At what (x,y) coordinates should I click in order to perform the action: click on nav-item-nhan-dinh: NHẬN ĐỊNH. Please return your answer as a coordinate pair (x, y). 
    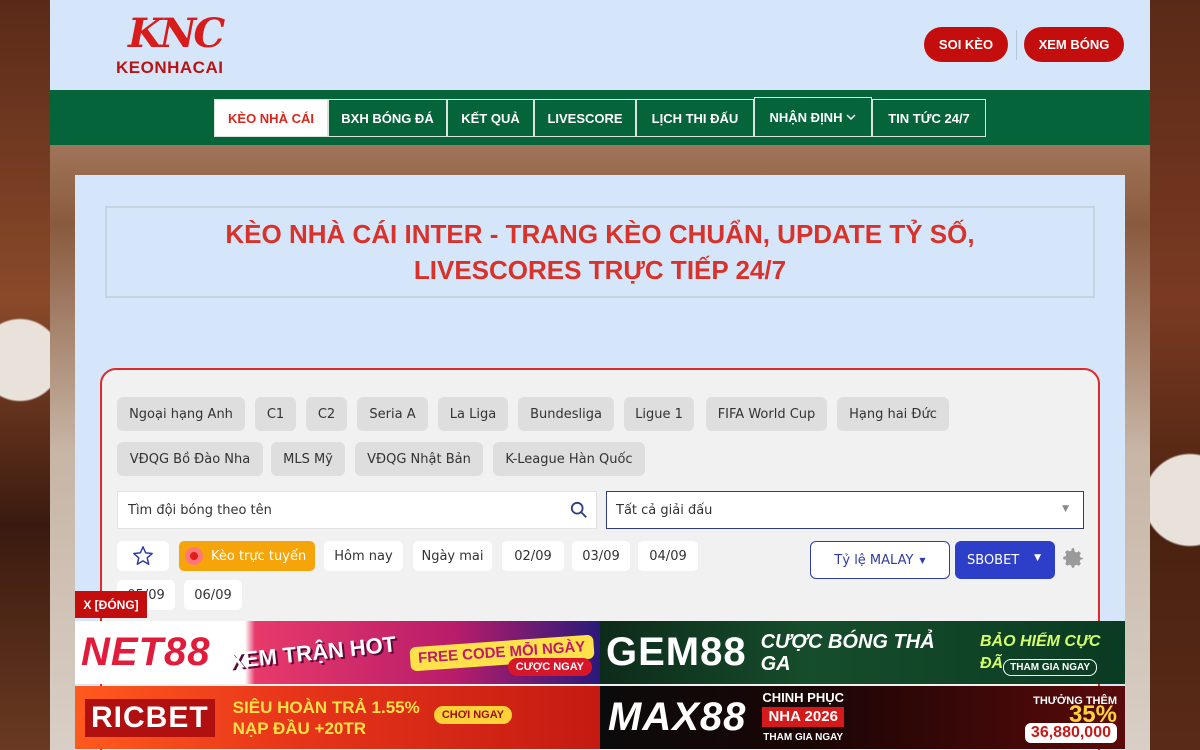
    Looking at the image, I should click on (813, 117).